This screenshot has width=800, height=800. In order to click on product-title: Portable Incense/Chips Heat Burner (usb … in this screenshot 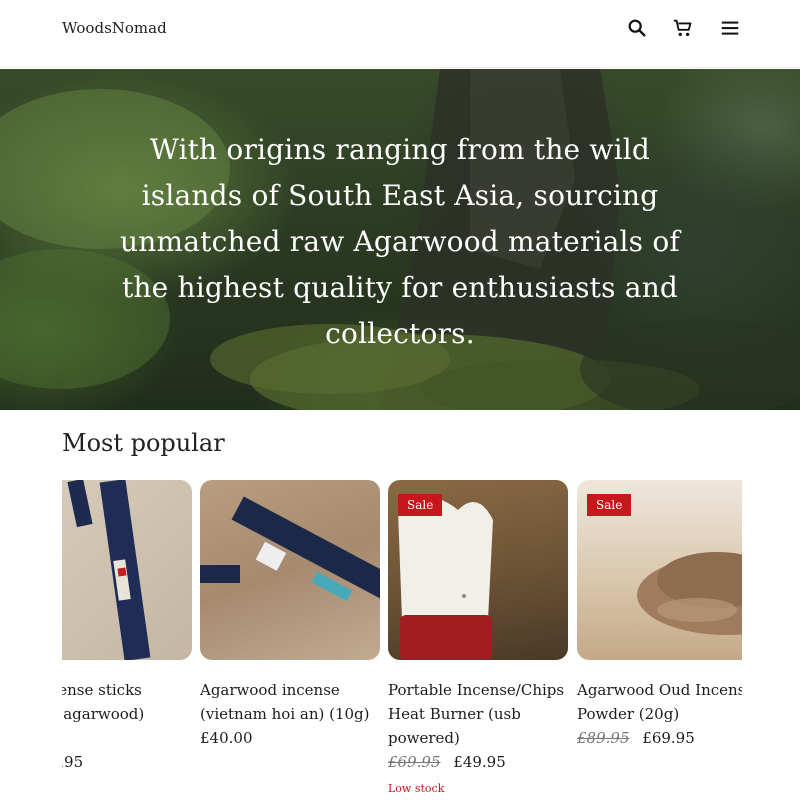, I will do `click(478, 714)`.